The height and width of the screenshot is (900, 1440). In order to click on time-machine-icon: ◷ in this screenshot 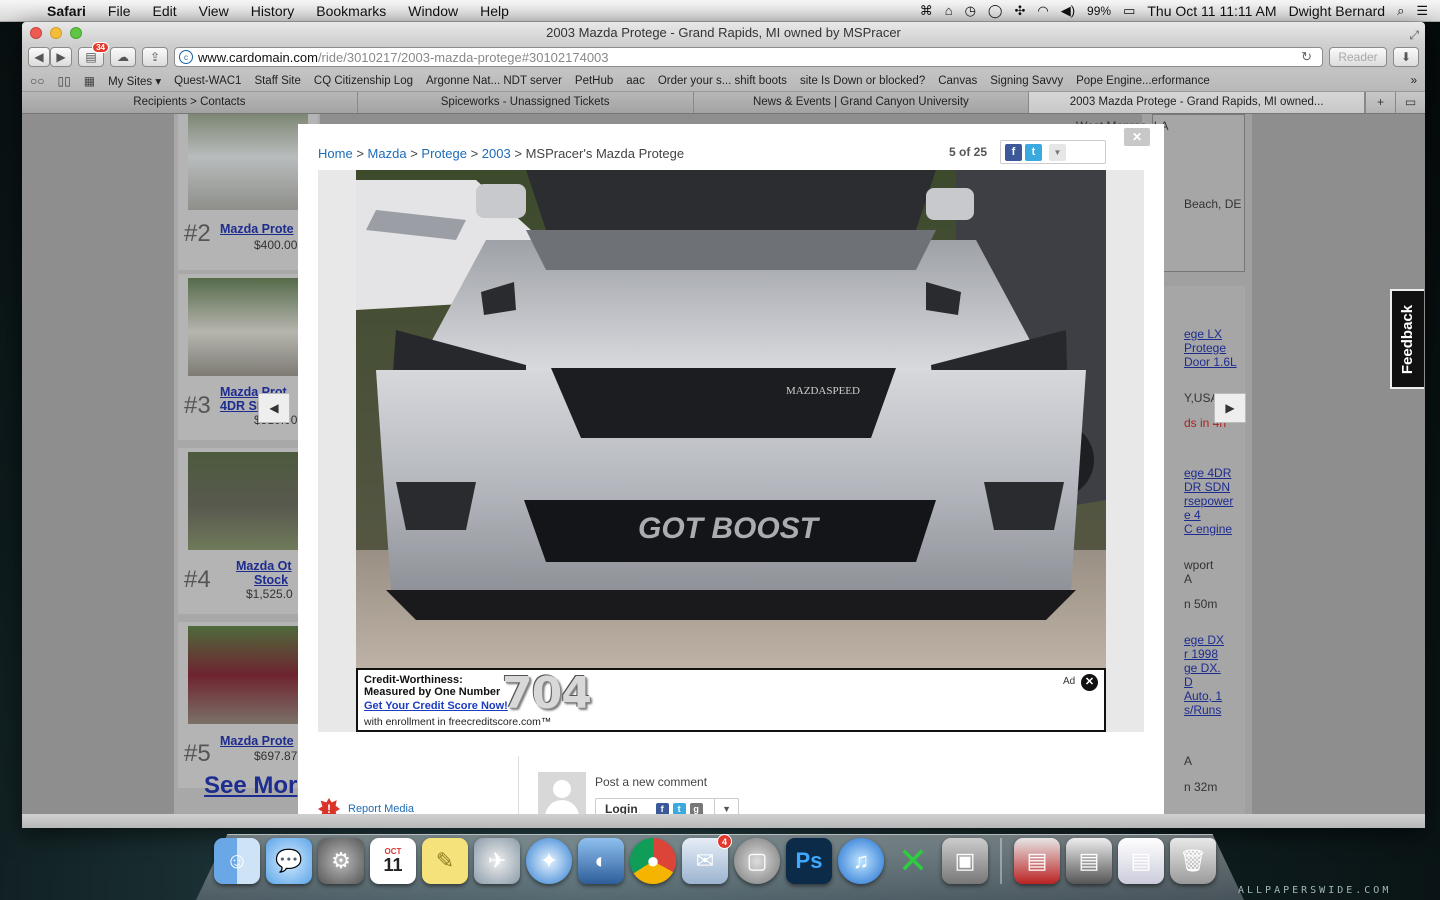, I will do `click(970, 11)`.